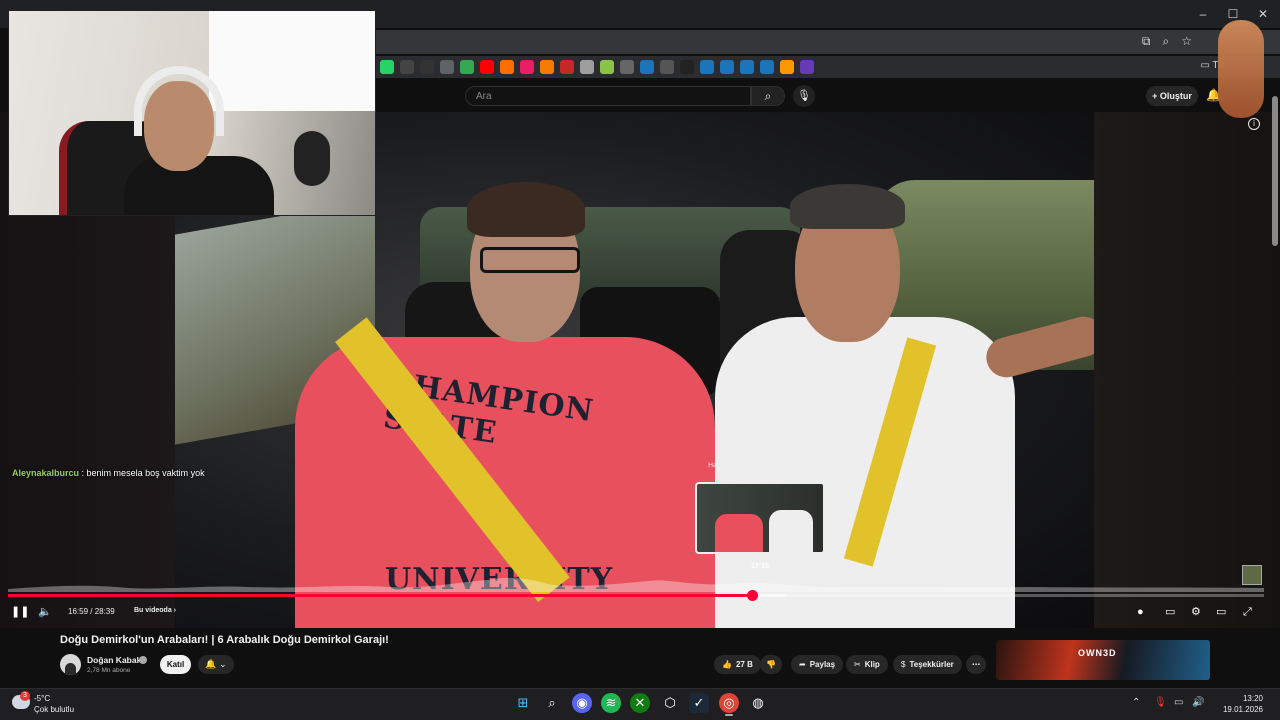 The height and width of the screenshot is (720, 1280). I want to click on tray-mic-button: 🎙, so click(1160, 702).